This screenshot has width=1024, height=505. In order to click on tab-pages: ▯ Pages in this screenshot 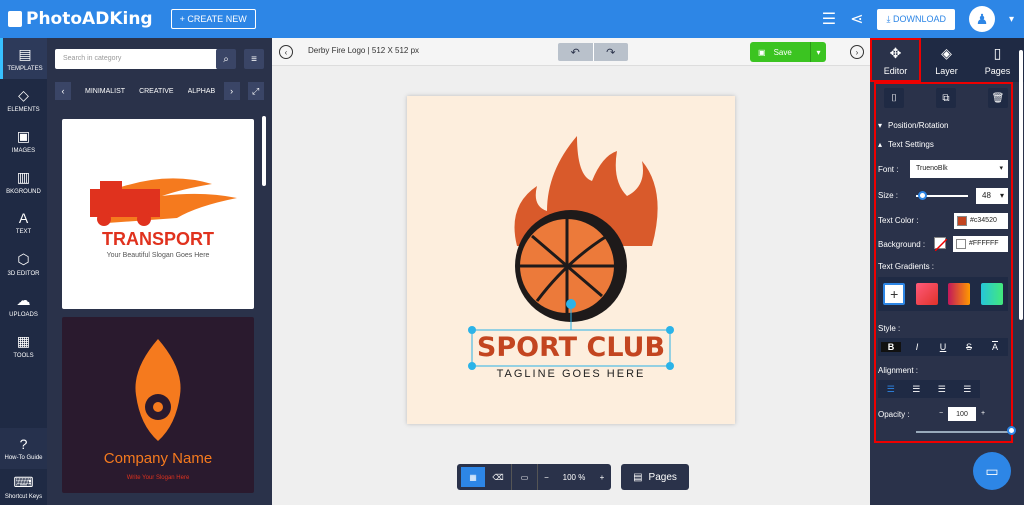, I will do `click(997, 60)`.